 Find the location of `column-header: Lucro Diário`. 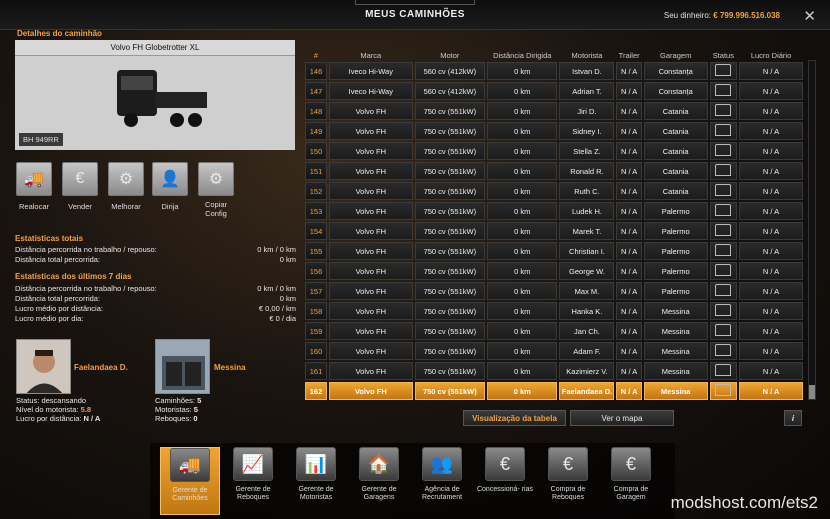

column-header: Lucro Diário is located at coordinates (771, 50).